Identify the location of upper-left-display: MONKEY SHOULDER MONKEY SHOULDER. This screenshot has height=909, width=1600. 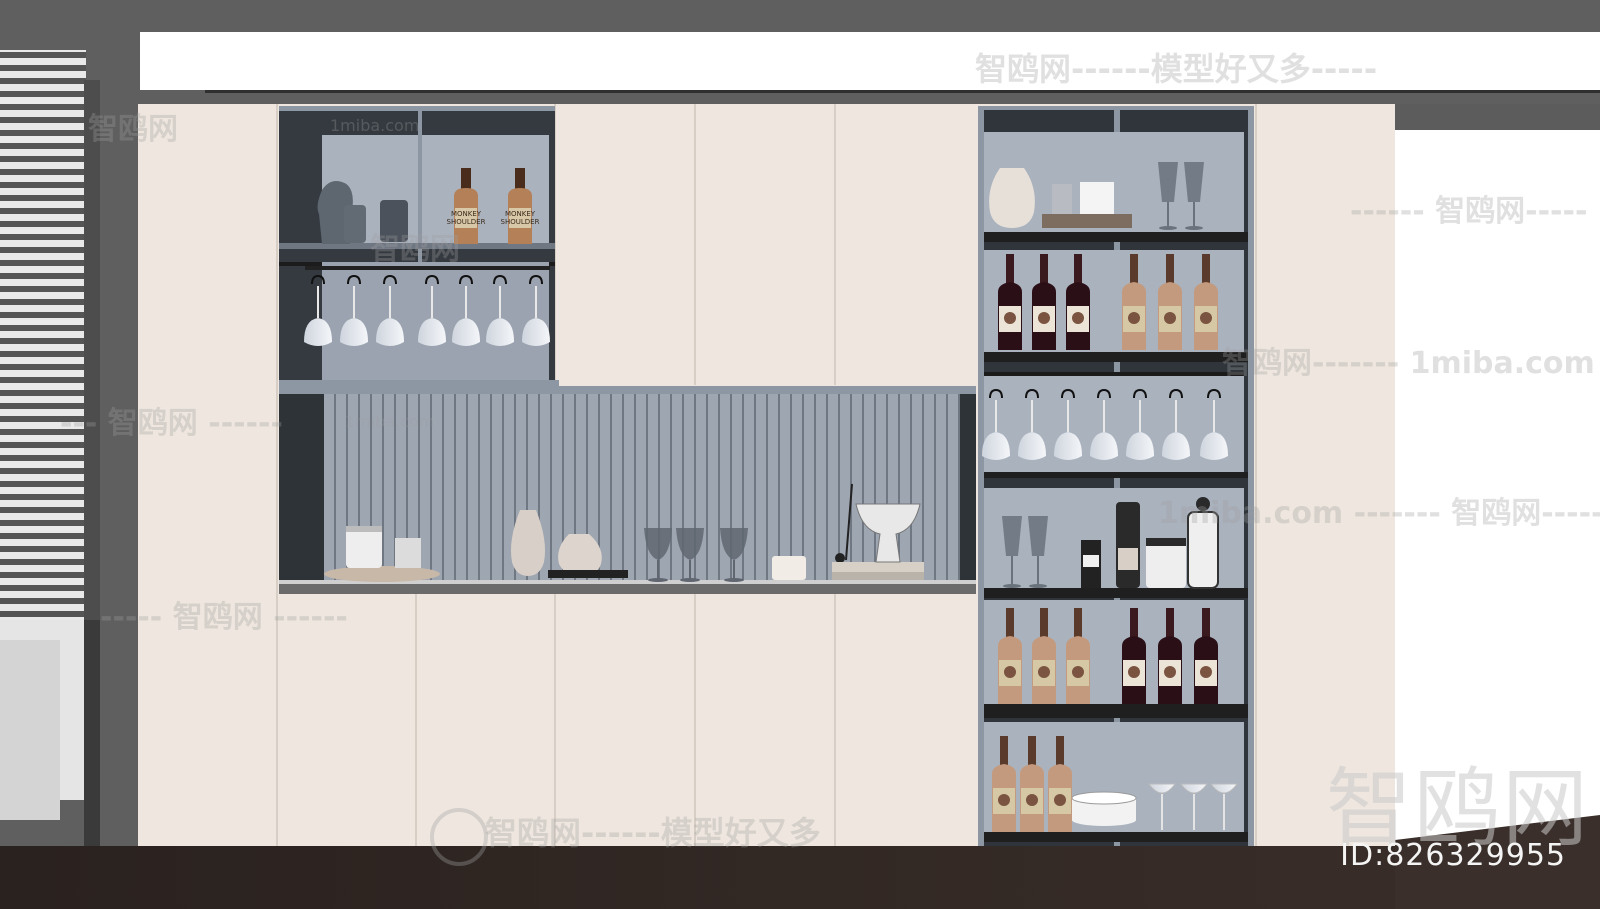
(419, 246).